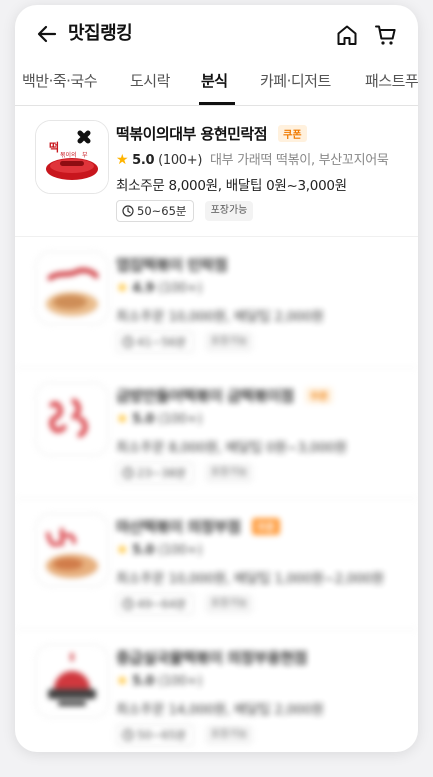  I want to click on rating-value: 4.9, so click(143, 288).